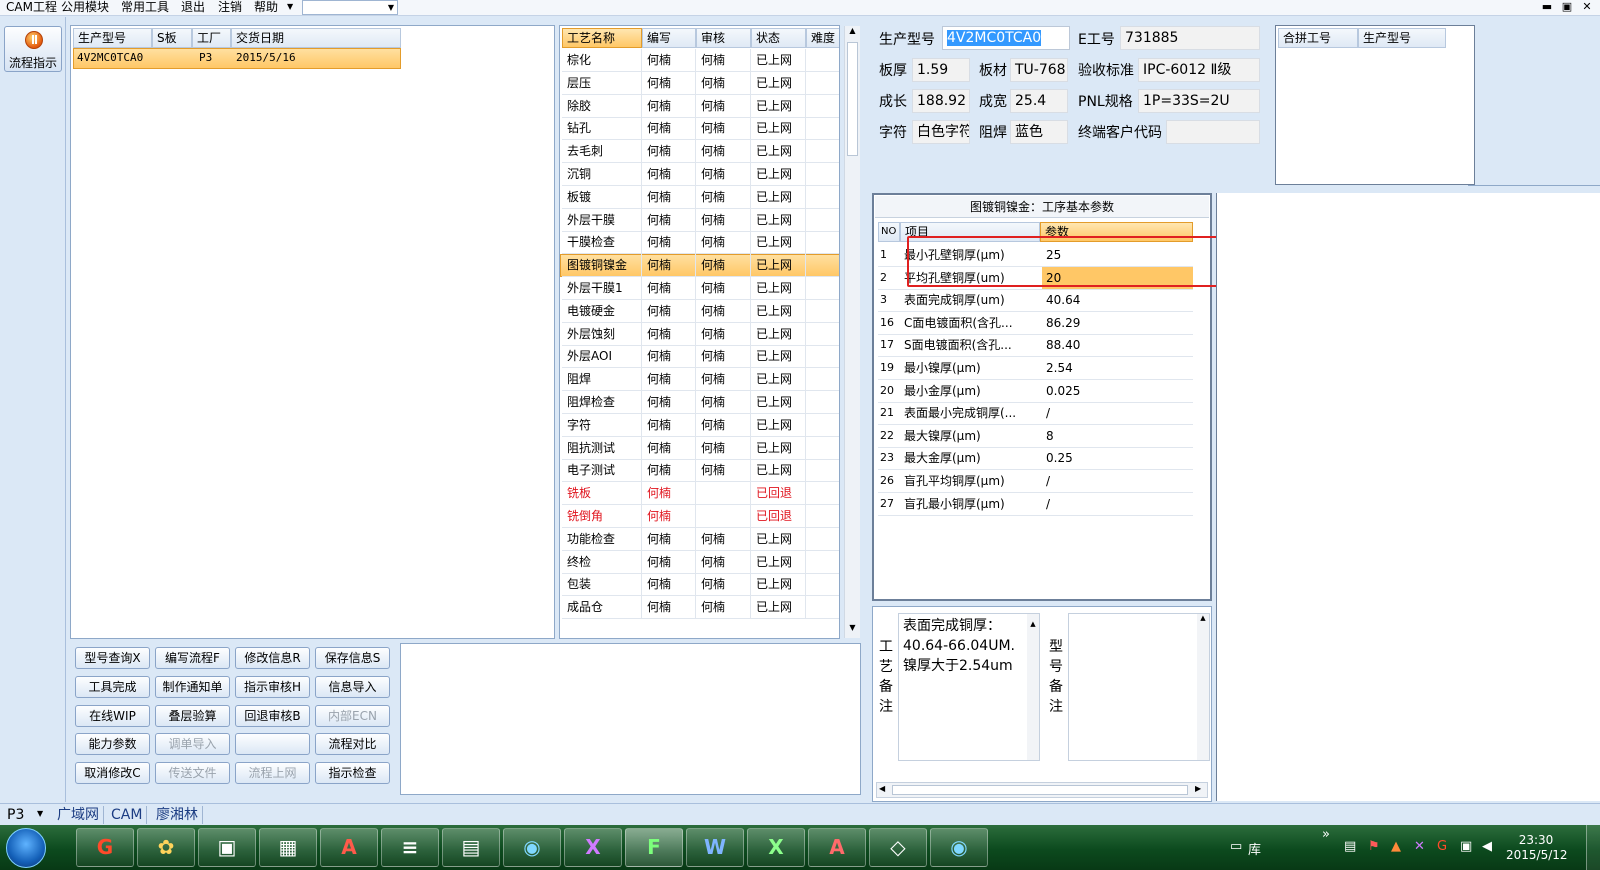 The image size is (1600, 870). What do you see at coordinates (352, 773) in the screenshot?
I see `indicator-check-button: 指示检查` at bounding box center [352, 773].